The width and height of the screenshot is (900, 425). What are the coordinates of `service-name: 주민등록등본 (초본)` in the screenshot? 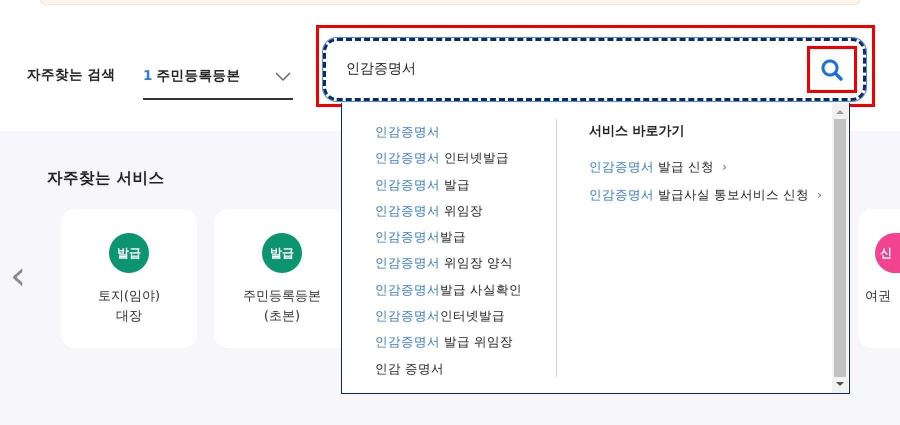 It's located at (282, 307).